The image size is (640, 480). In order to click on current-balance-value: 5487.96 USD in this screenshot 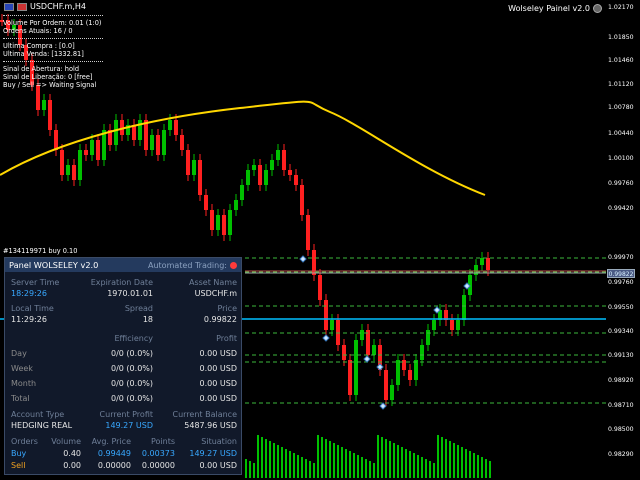, I will do `click(210, 425)`.